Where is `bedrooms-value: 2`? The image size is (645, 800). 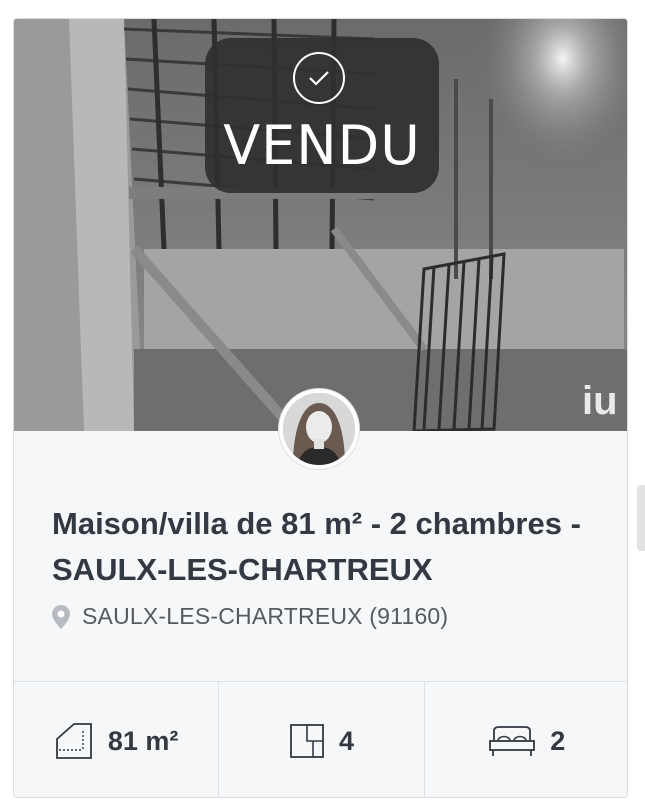 bedrooms-value: 2 is located at coordinates (558, 740).